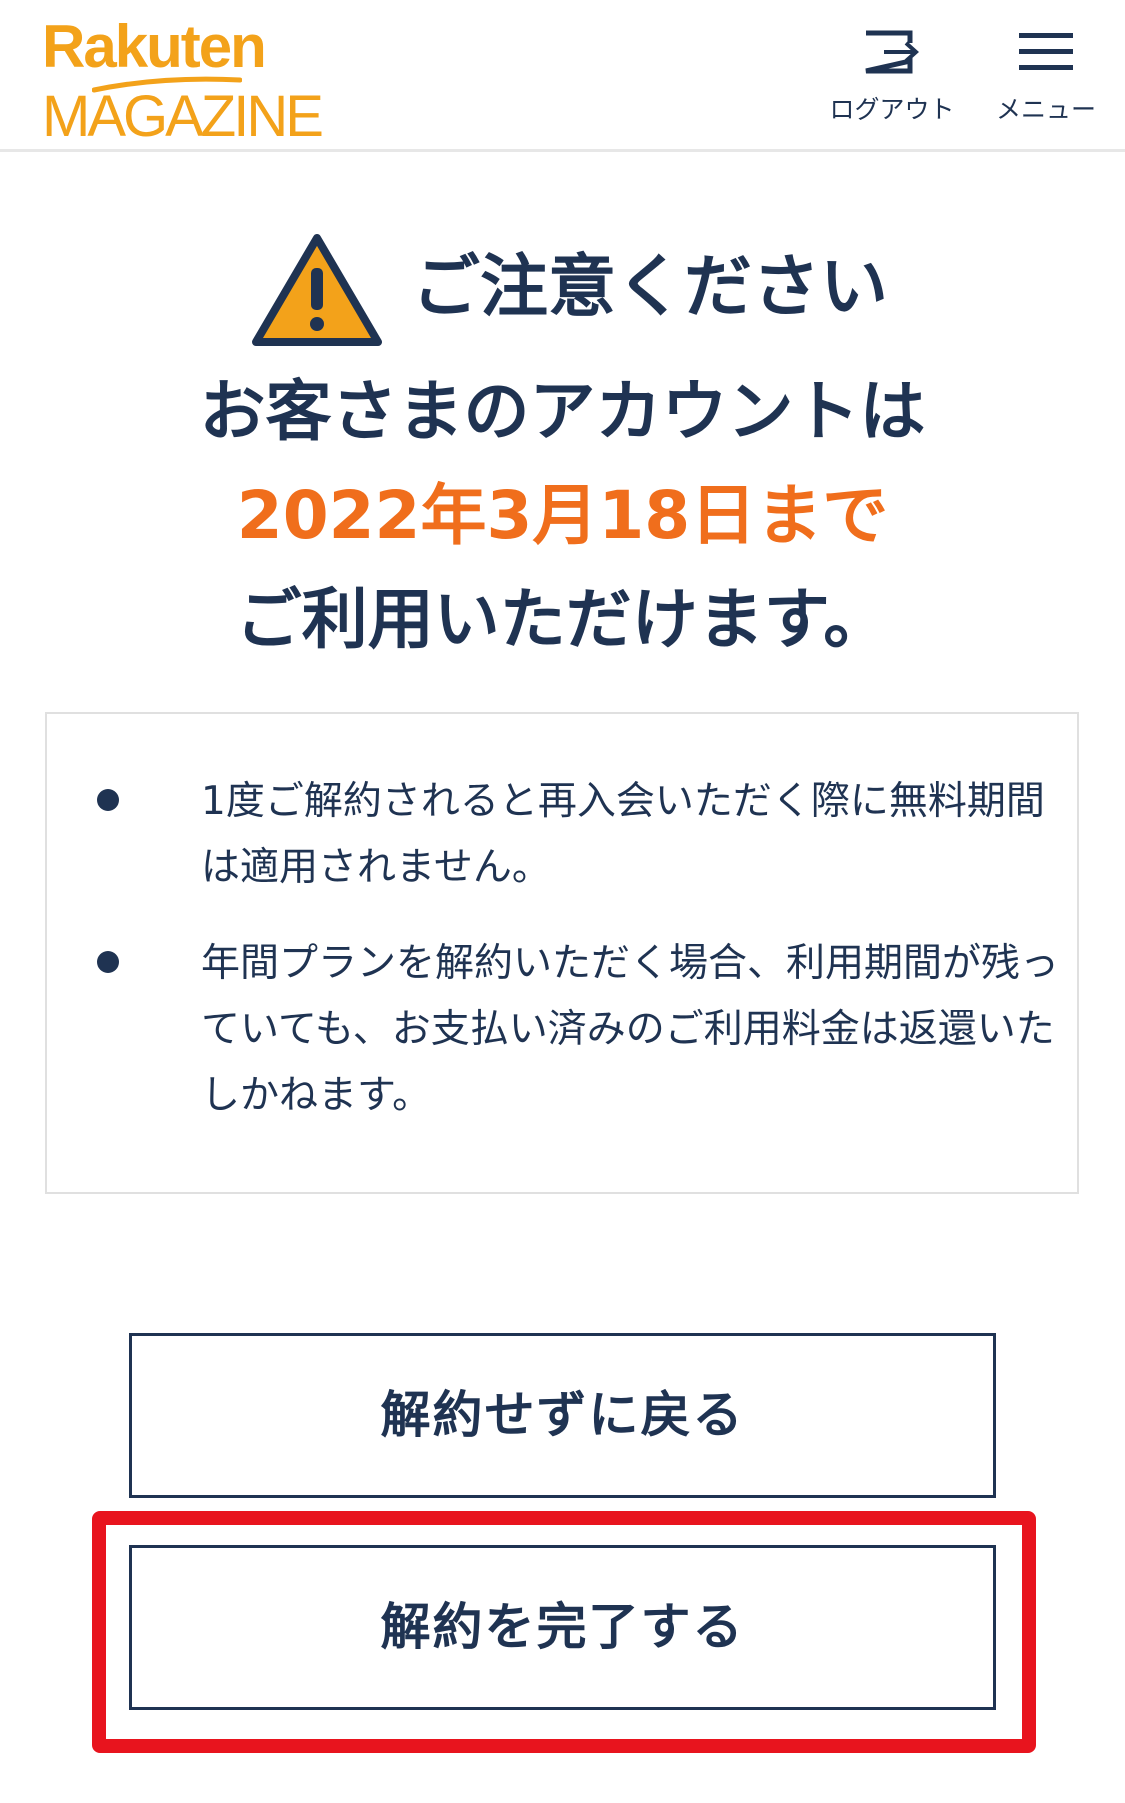 The height and width of the screenshot is (1803, 1125). I want to click on hamburger-menu-icon, so click(1046, 51).